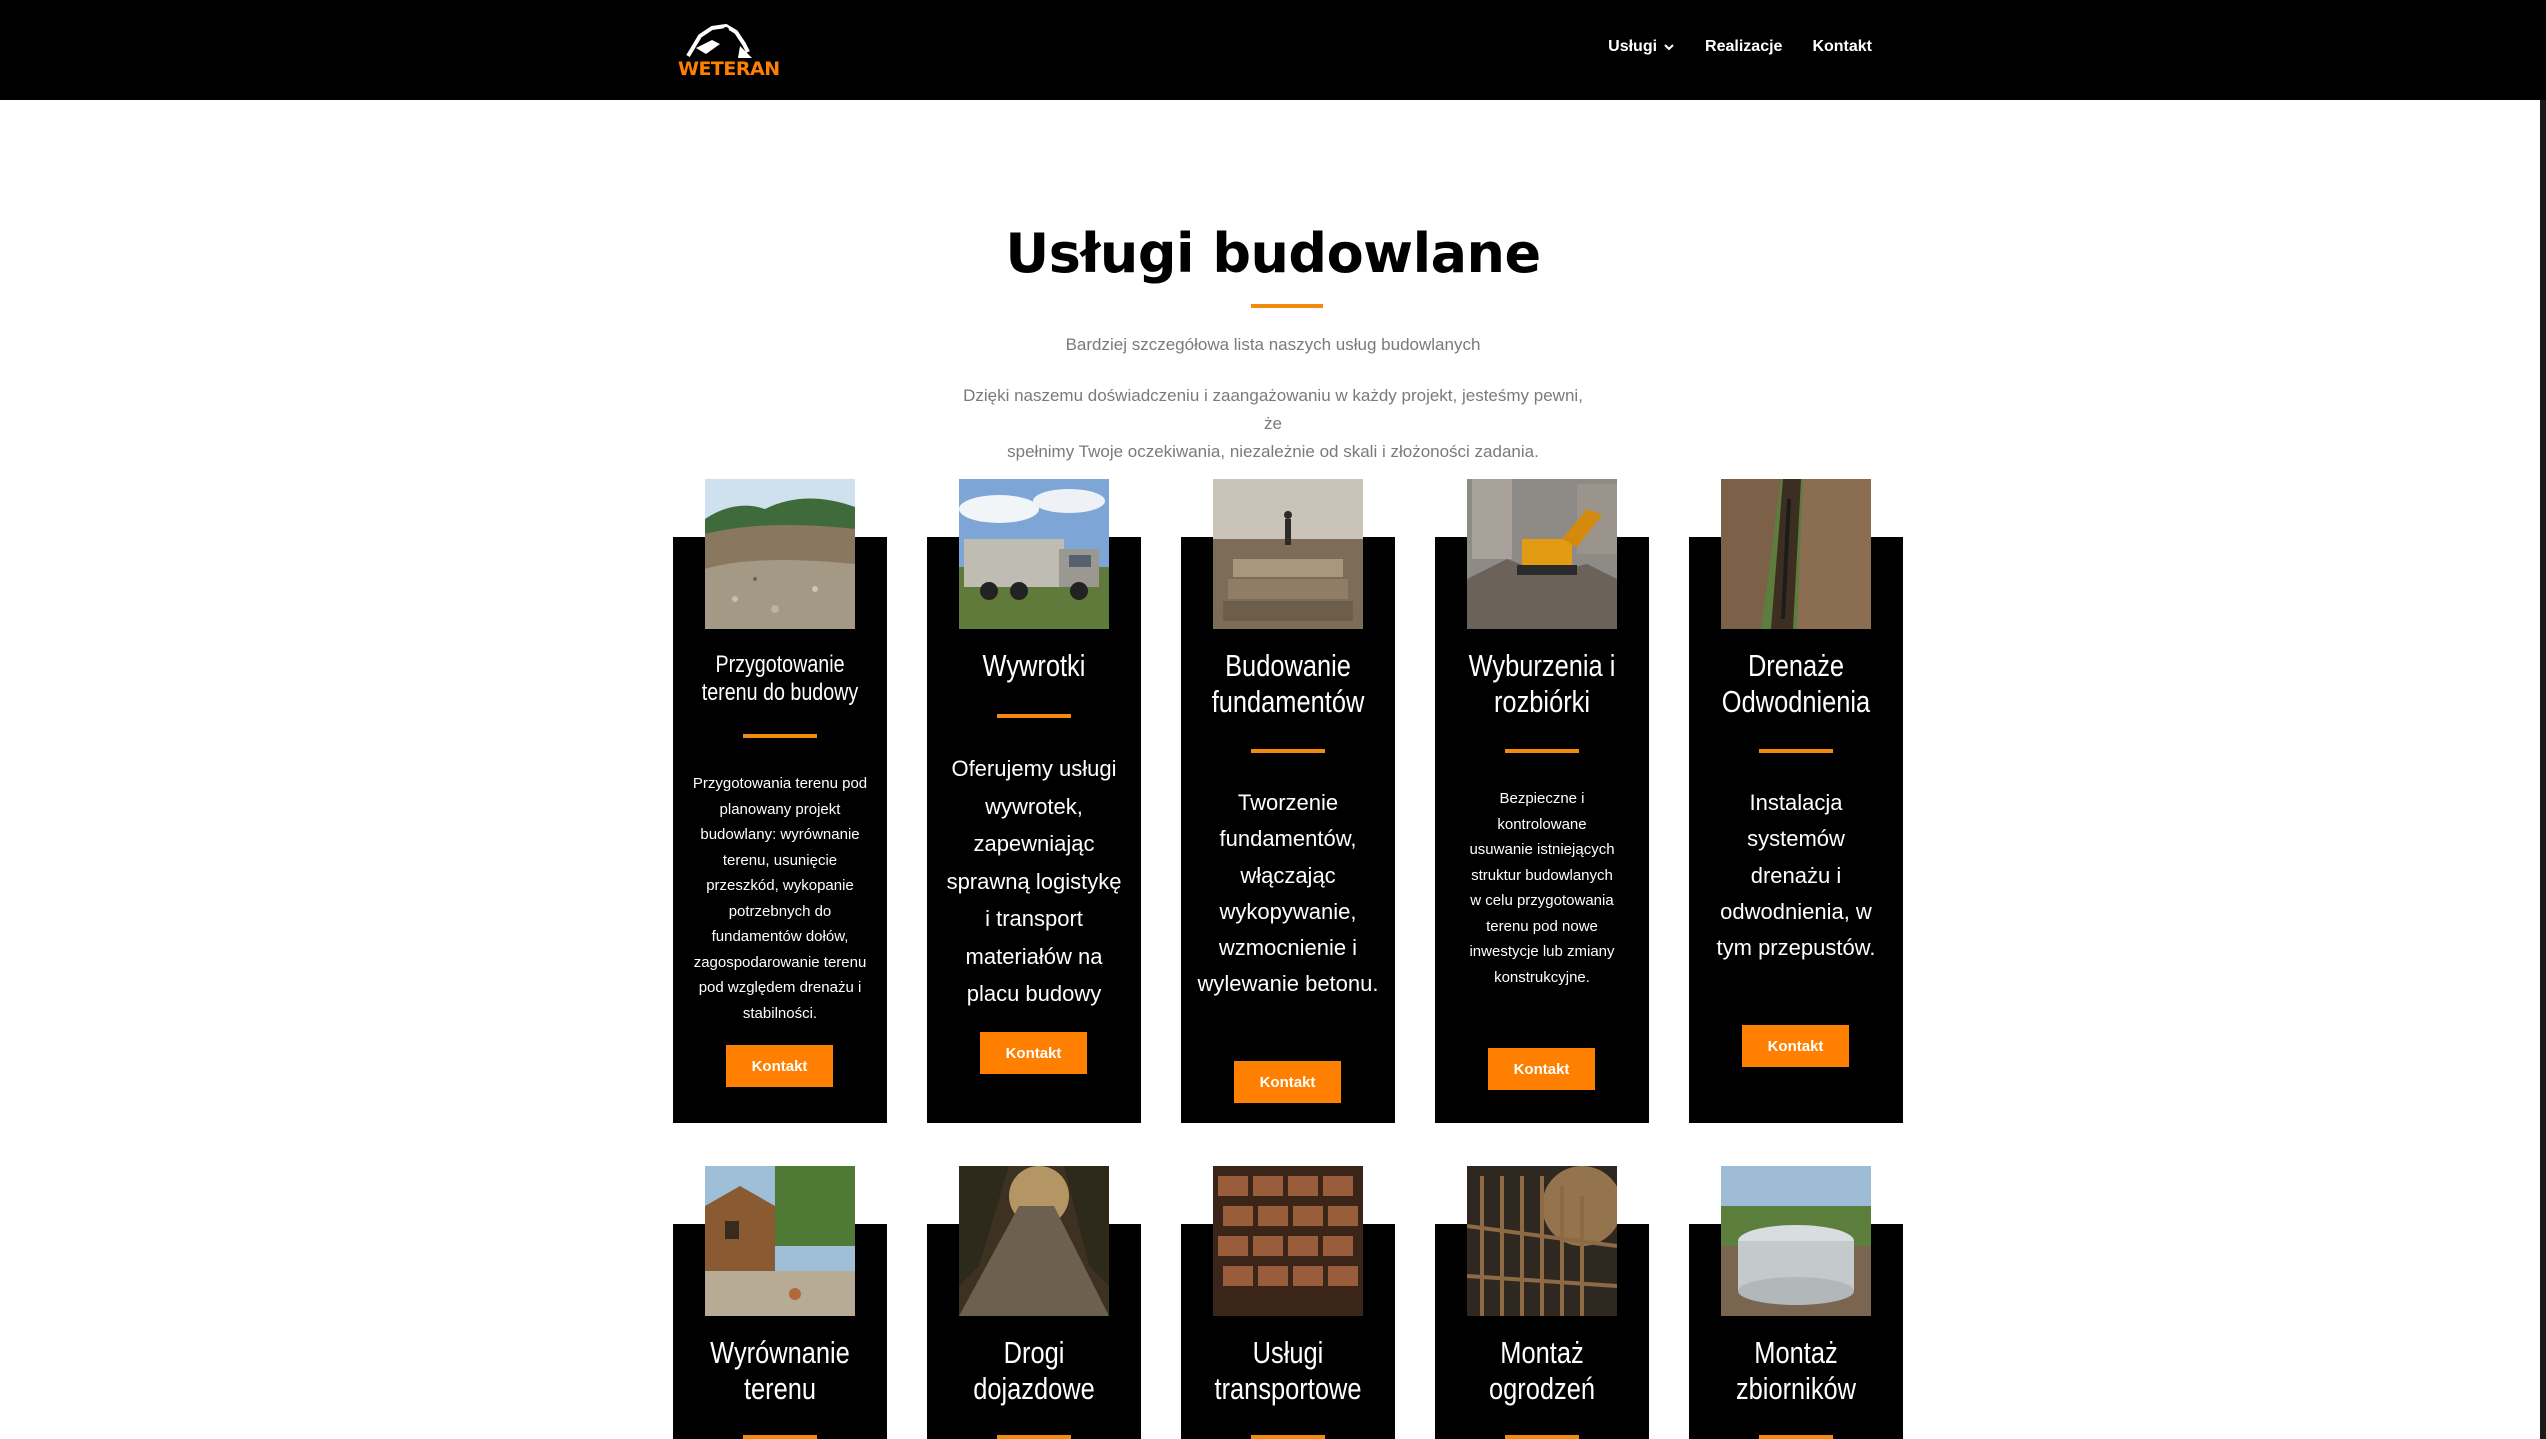 The width and height of the screenshot is (2546, 1439). What do you see at coordinates (780, 885) in the screenshot?
I see `desc-line: przeszkód, wykopanie` at bounding box center [780, 885].